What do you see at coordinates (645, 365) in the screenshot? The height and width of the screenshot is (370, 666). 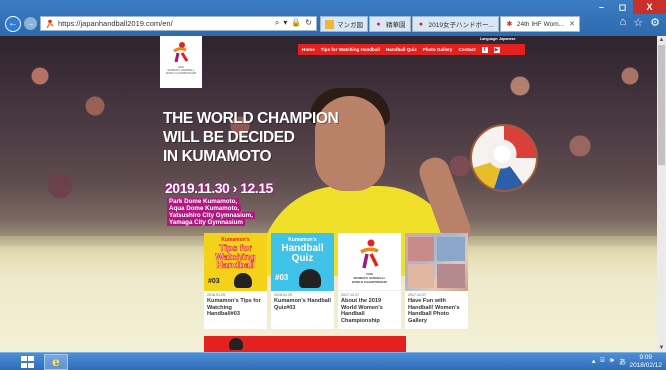 I see `clock-date: 2018/02/12` at bounding box center [645, 365].